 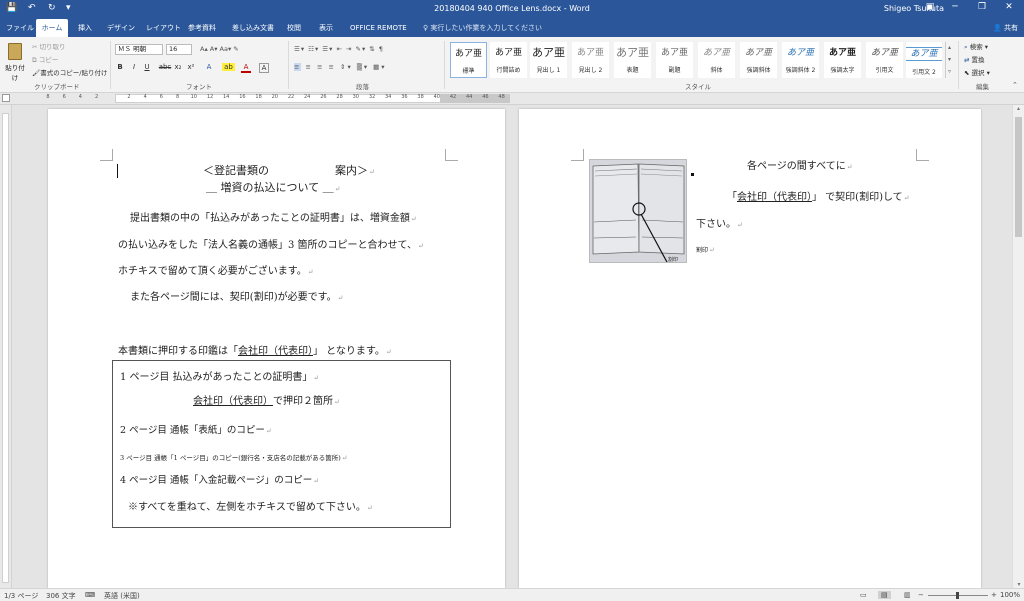 I want to click on font-grow-shrink-buttons: A▴ A▾ Aa▾ ✎, so click(x=219, y=49).